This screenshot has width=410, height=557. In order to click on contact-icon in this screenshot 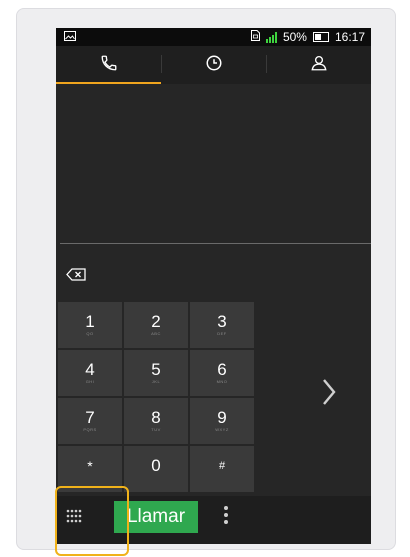, I will do `click(319, 65)`.